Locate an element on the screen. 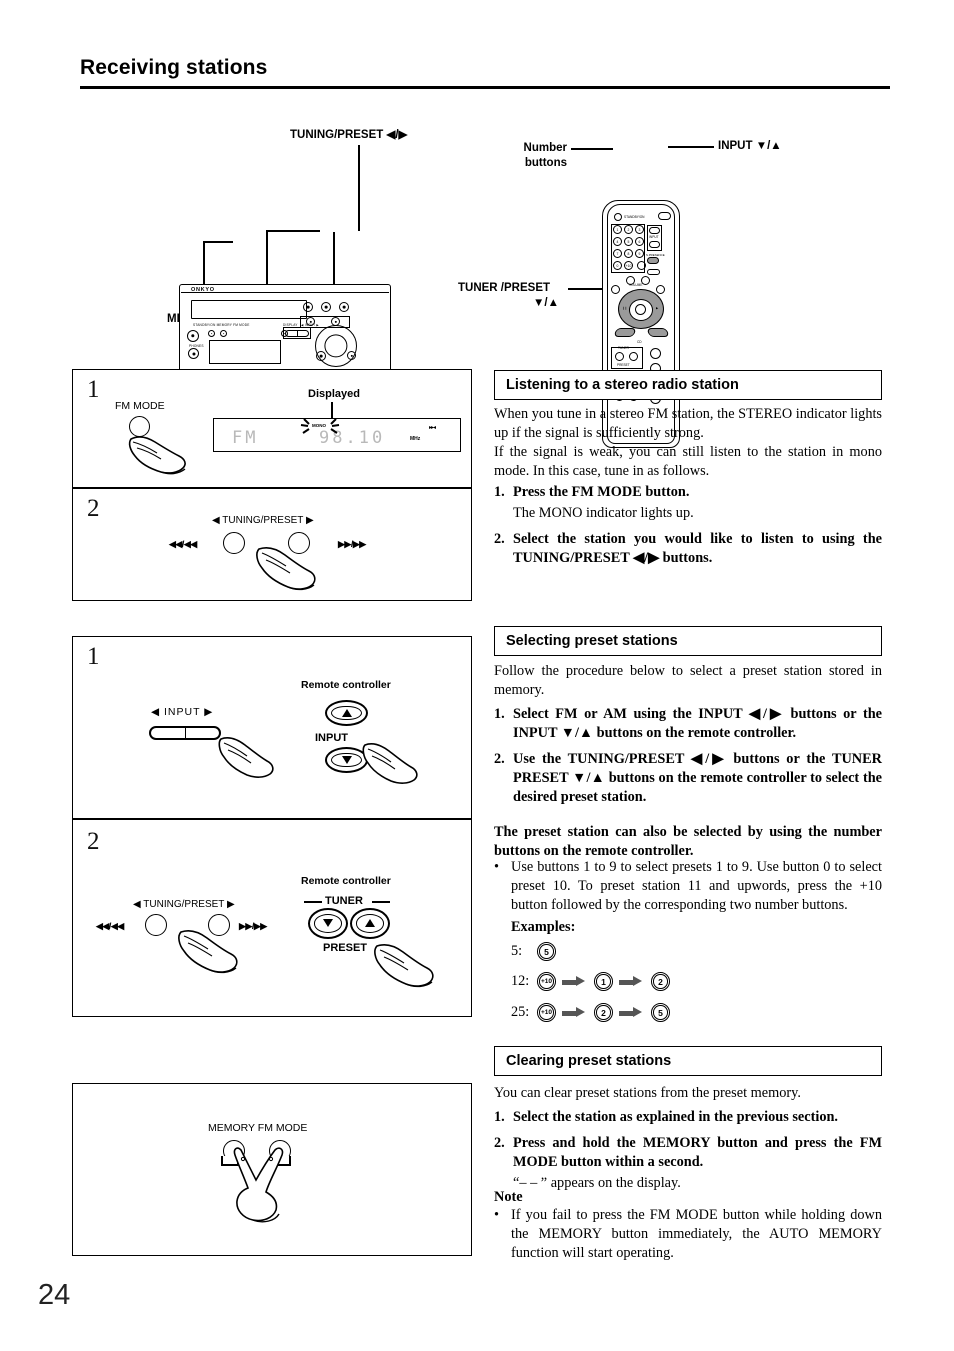  remote-tuner-preset-down-button is located at coordinates (328, 923).